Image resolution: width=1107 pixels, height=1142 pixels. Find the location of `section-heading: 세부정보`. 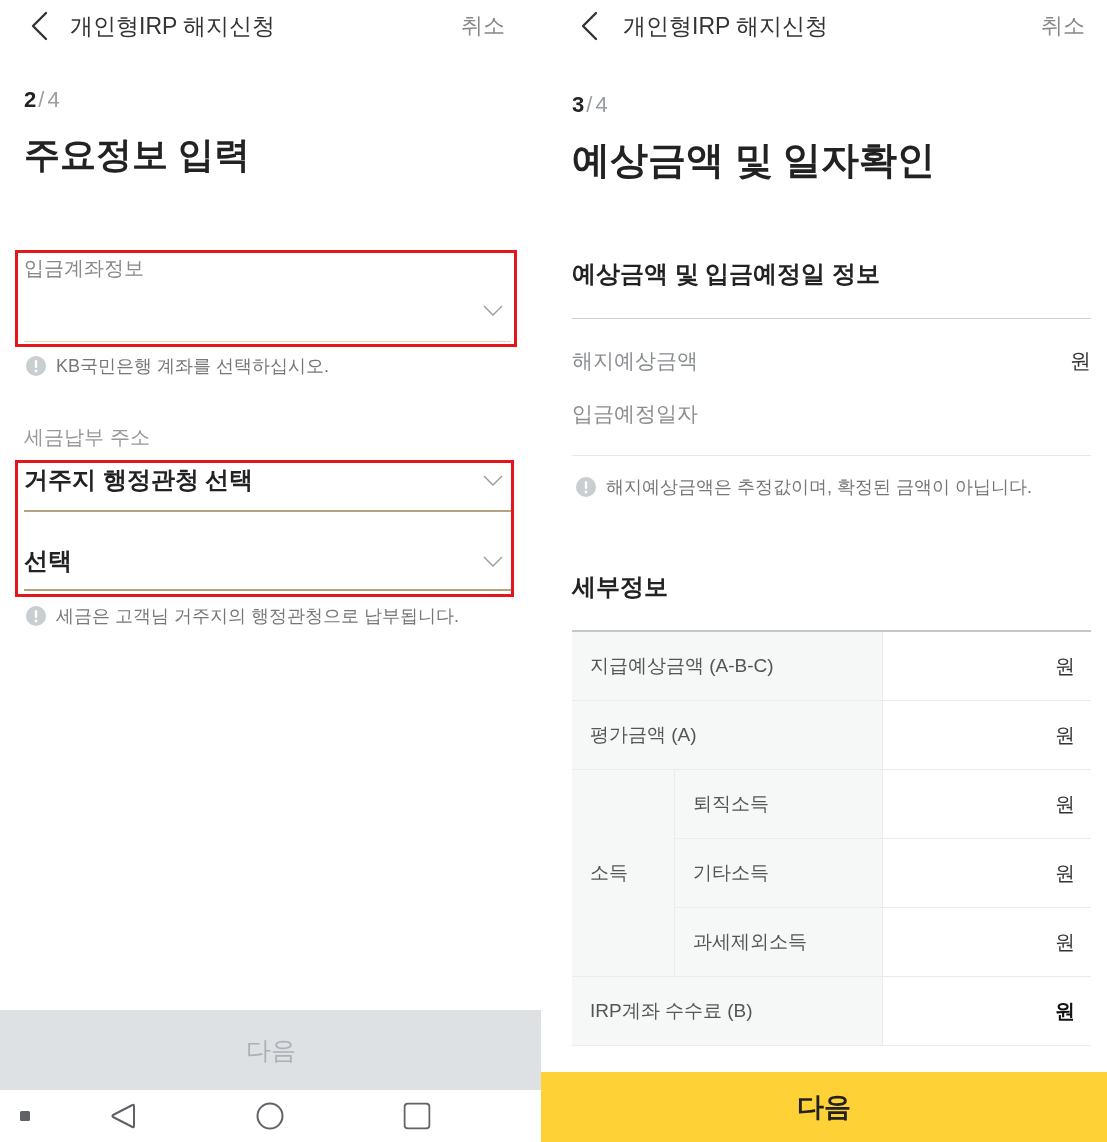

section-heading: 세부정보 is located at coordinates (620, 587).